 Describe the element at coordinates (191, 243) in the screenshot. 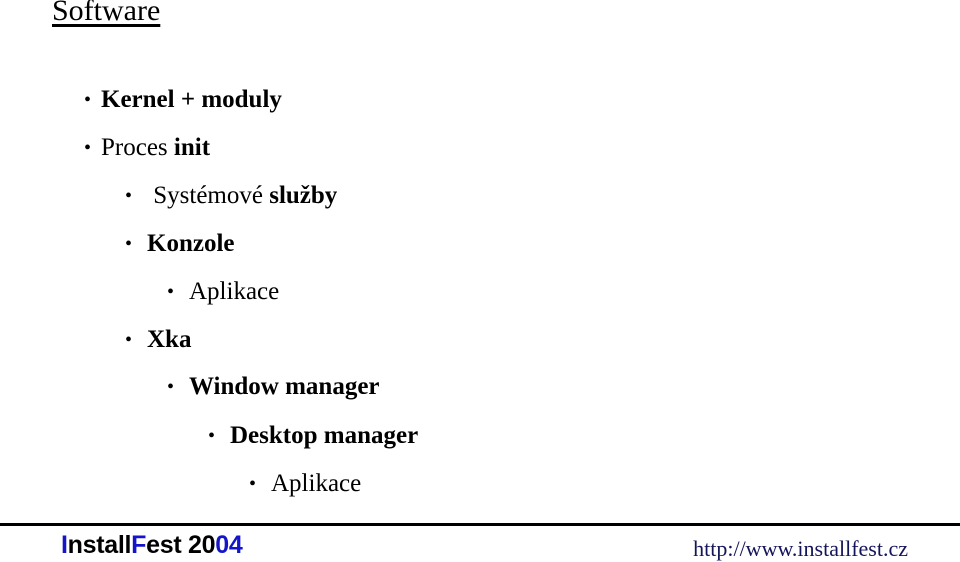

I see `item-text: Konzole` at that location.